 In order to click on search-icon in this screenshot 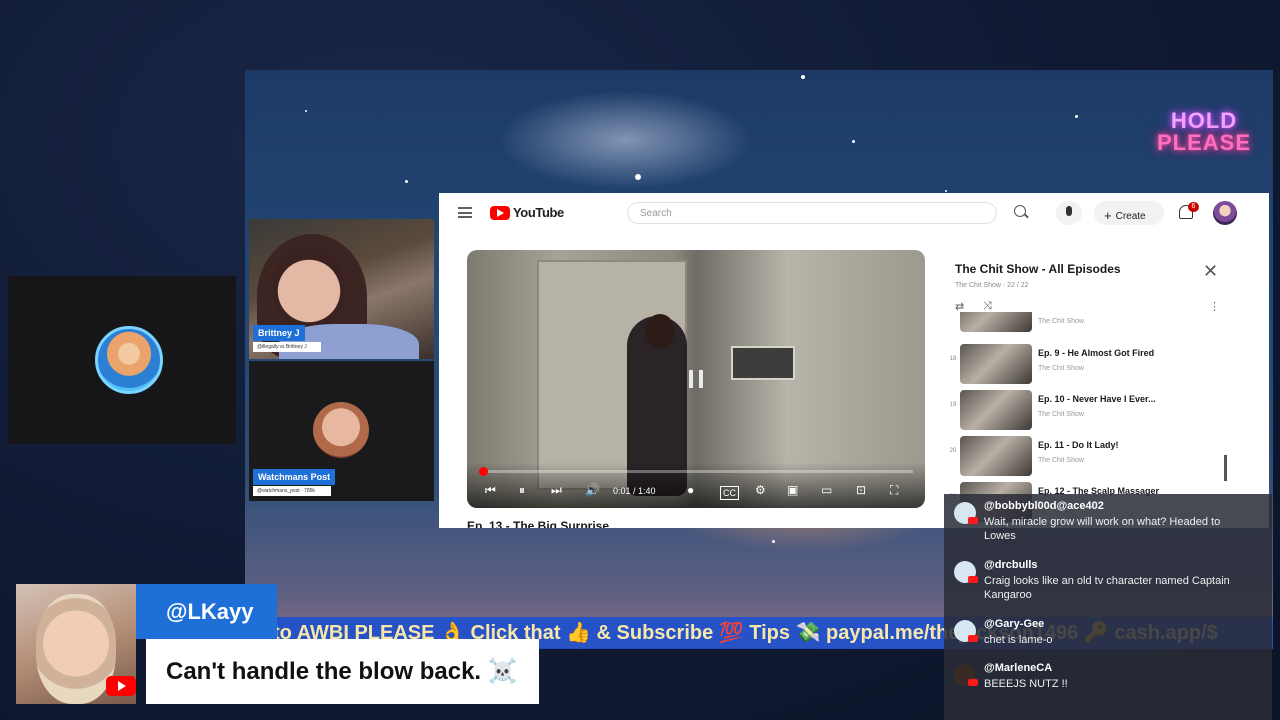, I will do `click(1020, 211)`.